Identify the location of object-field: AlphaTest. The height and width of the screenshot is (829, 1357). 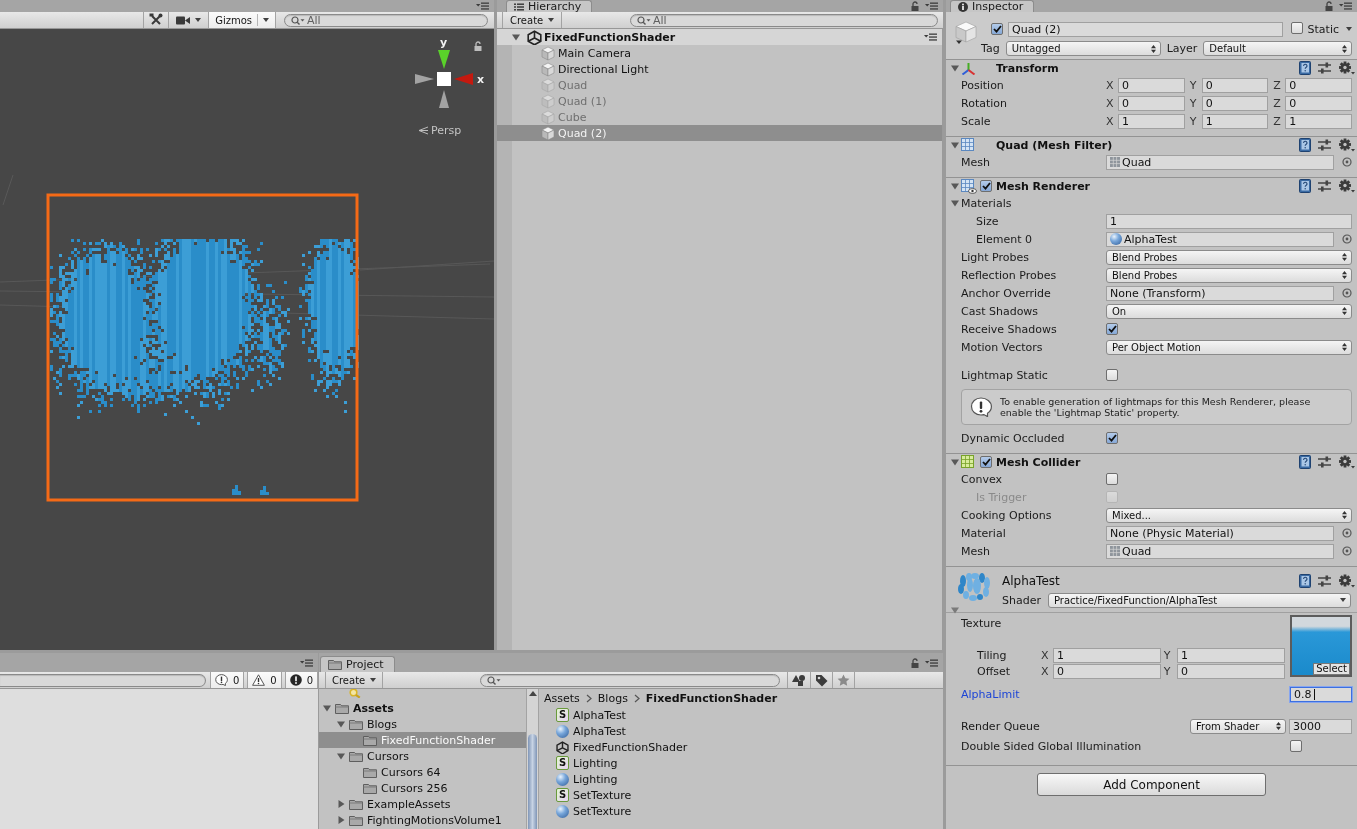
(1220, 239).